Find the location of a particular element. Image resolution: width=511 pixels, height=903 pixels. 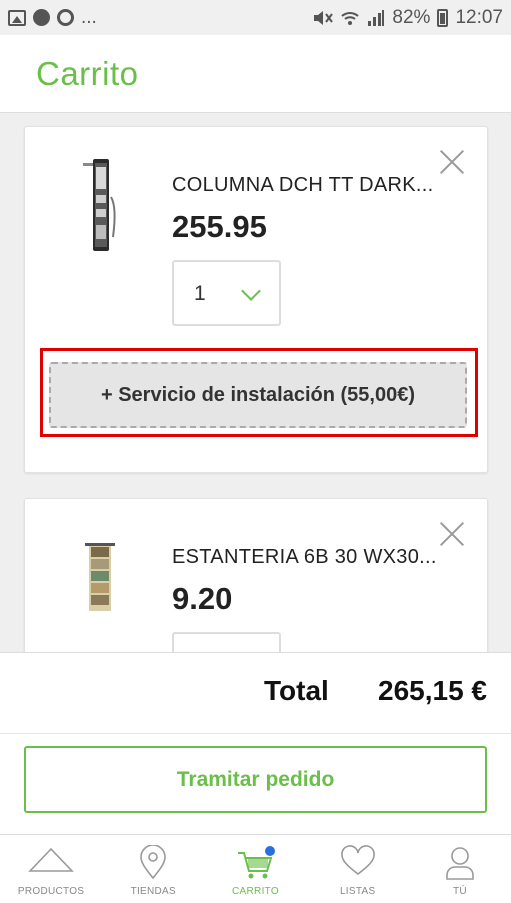

bottom-navigation: PRODUCTOS TIENDAS CARRITO LISTAS TÚ is located at coordinates (255, 868).